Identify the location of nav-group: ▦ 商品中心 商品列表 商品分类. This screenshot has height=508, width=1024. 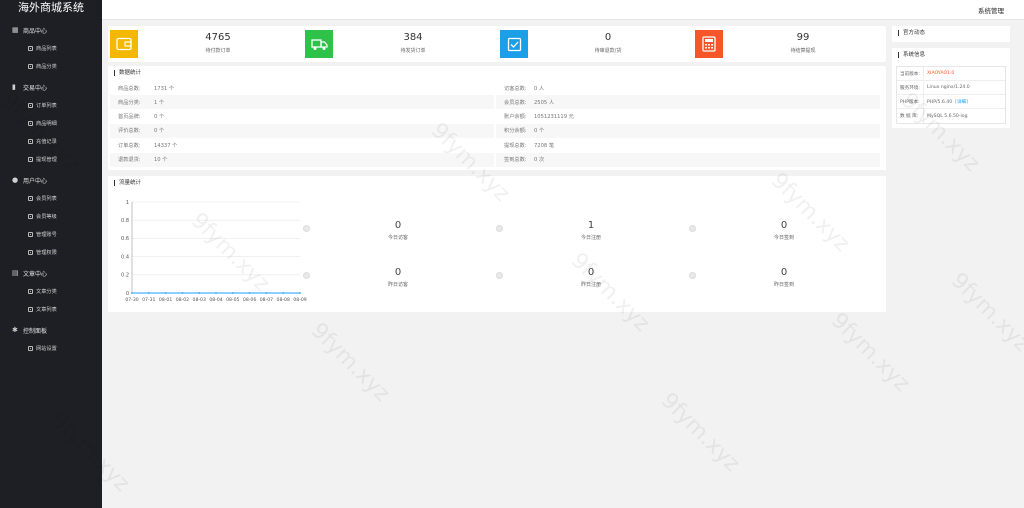
(51, 48).